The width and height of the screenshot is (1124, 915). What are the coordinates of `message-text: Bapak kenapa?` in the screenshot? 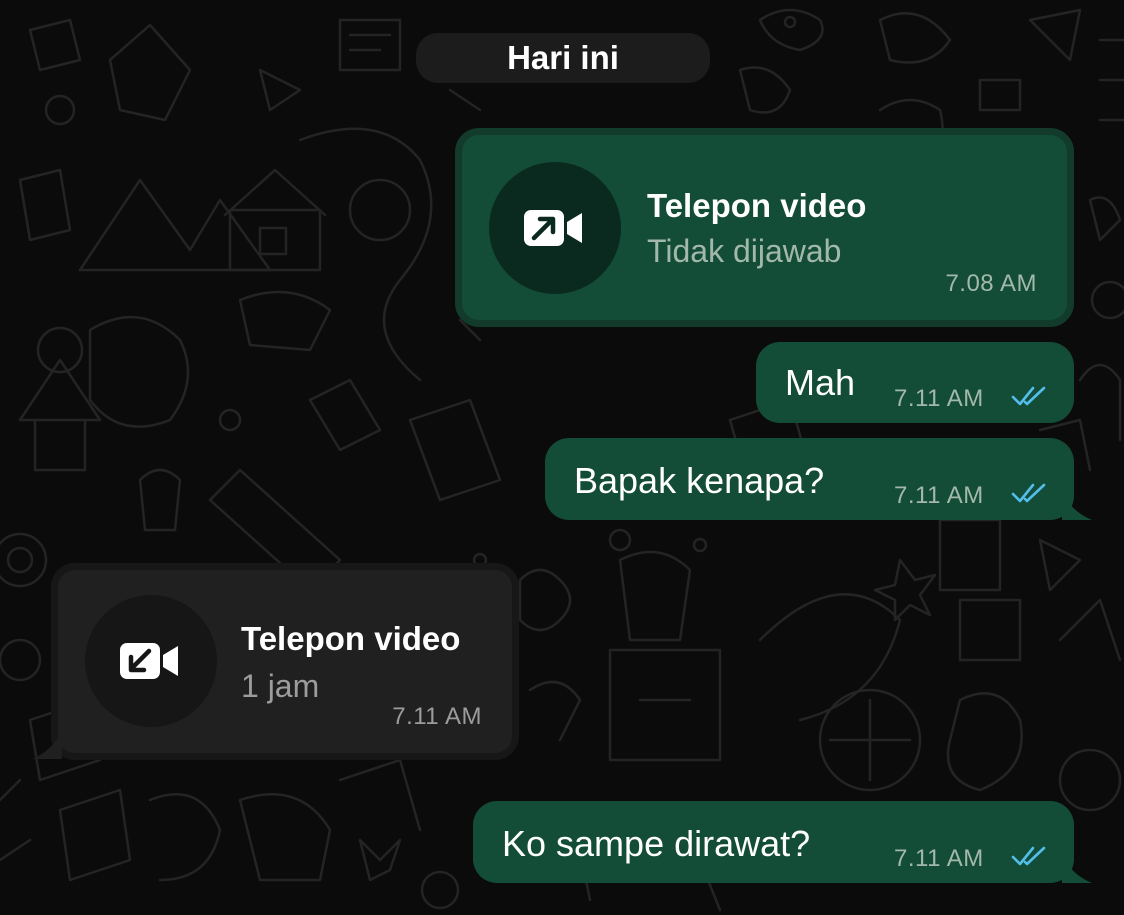 It's located at (699, 480).